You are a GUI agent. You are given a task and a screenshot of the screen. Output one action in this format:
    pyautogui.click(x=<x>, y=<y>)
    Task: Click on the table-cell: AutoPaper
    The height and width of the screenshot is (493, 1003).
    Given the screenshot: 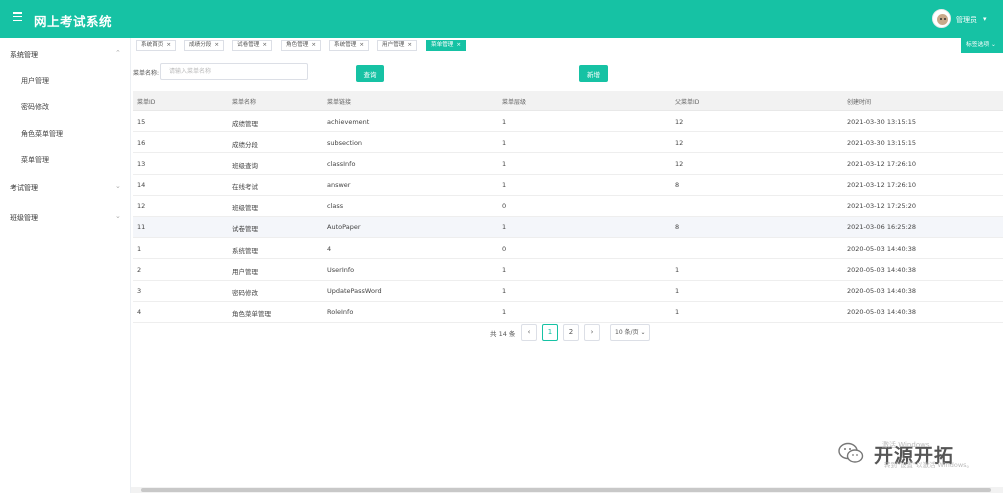 What is the action you would take?
    pyautogui.click(x=344, y=227)
    